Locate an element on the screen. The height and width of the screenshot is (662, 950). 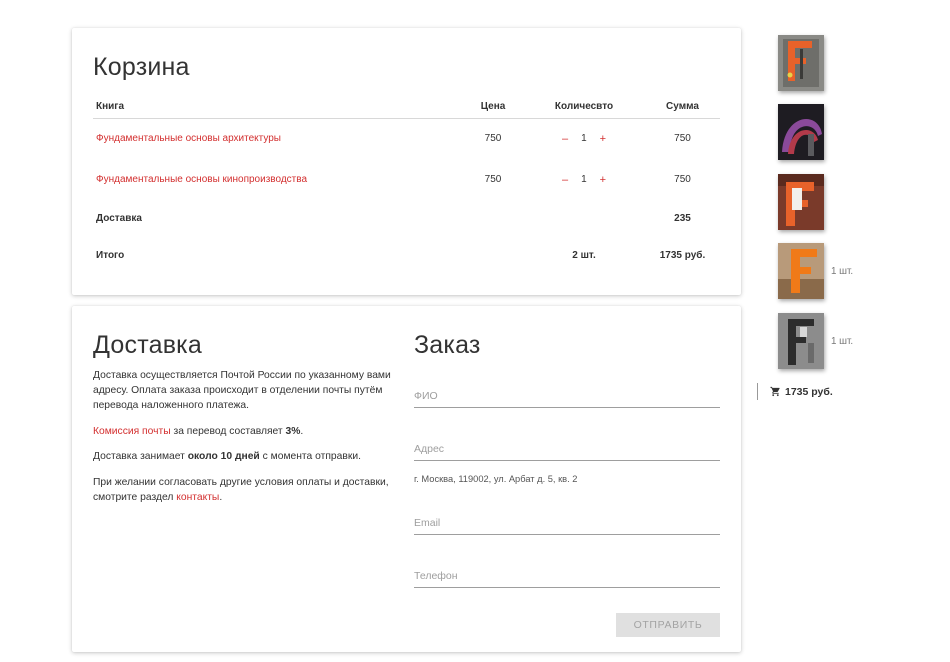
col-qty-header: Количесвто is located at coordinates (584, 107).